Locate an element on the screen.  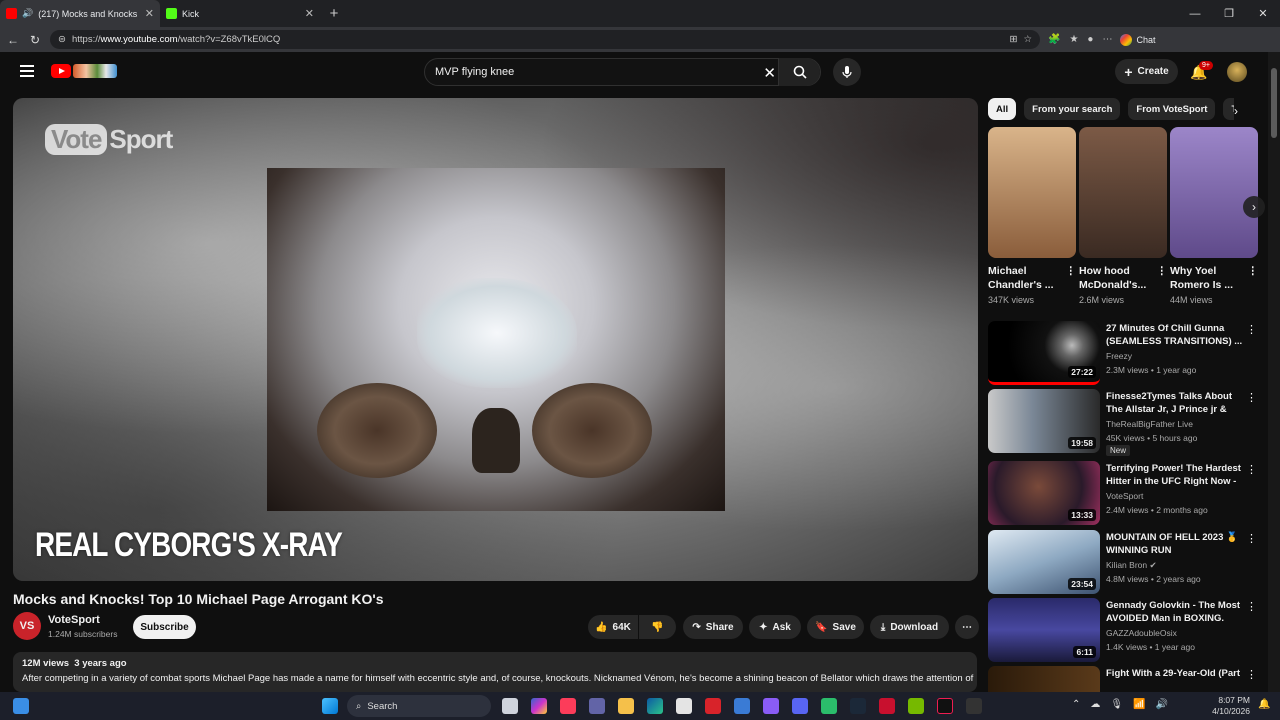
notification-bell-icon: 🔔 is located at coordinates (1264, 704).